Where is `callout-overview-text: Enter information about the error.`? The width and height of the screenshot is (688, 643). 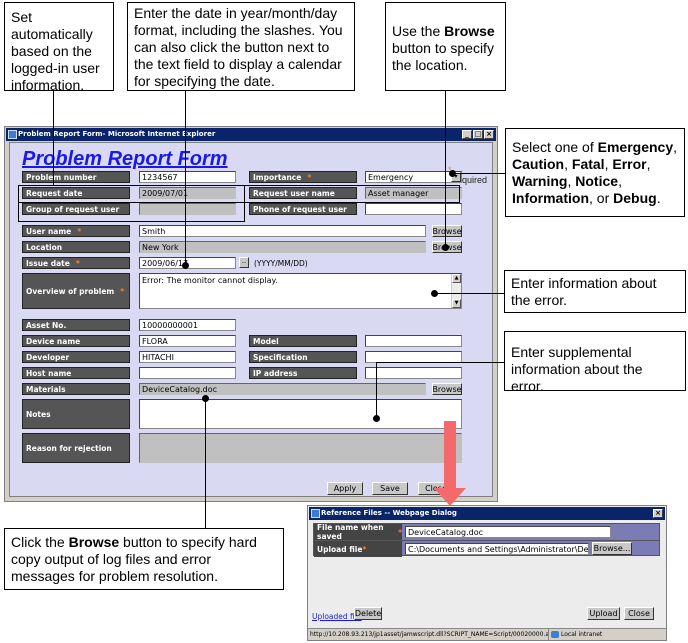 callout-overview-text: Enter information about the error. is located at coordinates (584, 291).